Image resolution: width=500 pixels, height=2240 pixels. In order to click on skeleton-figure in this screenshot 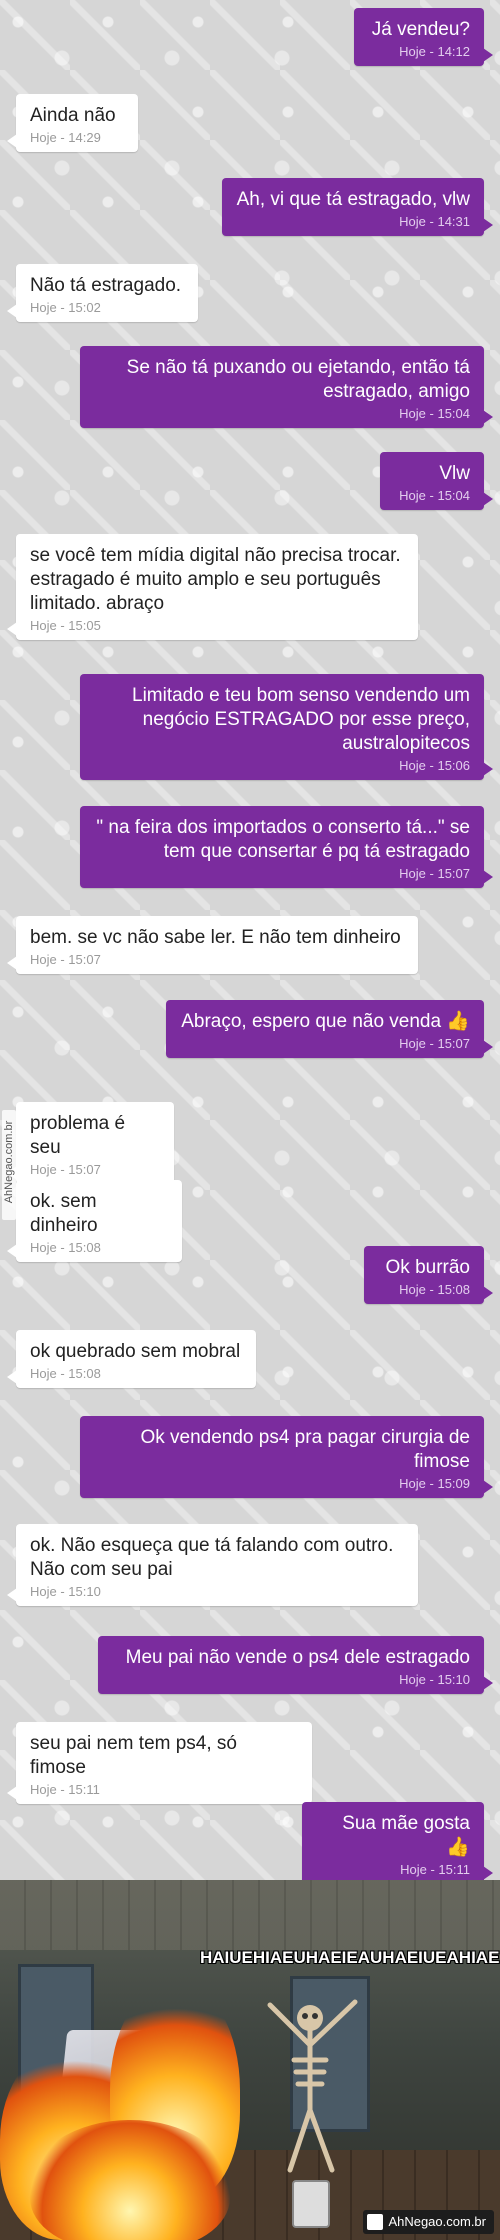, I will do `click(312, 2086)`.